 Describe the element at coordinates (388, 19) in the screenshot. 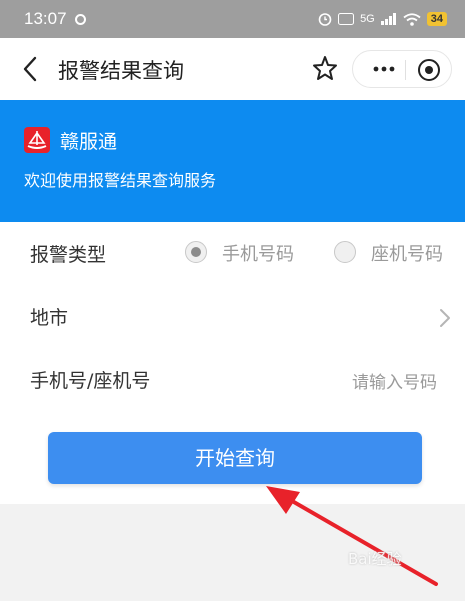

I see `signal-icon` at that location.